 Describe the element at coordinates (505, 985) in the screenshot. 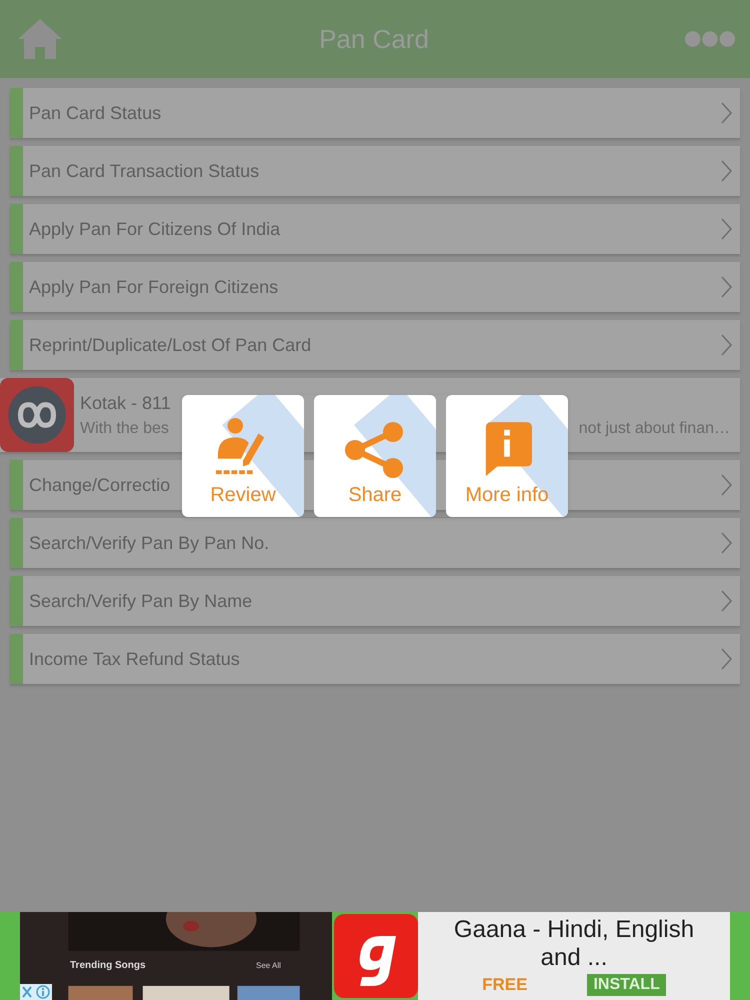

I see `price-label: FREE` at that location.